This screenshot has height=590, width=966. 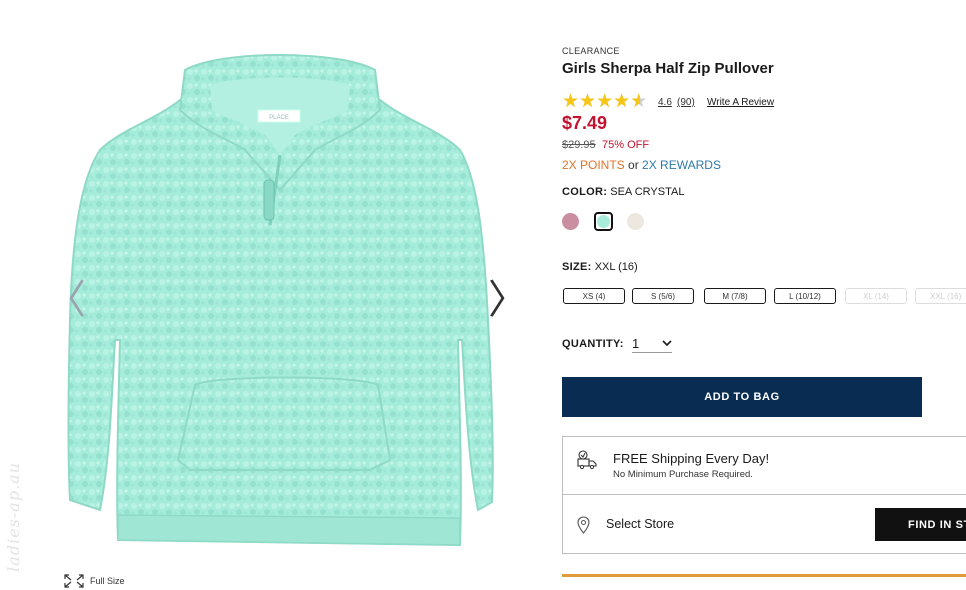 I want to click on size-option-xxl: XXL (16), so click(x=940, y=296).